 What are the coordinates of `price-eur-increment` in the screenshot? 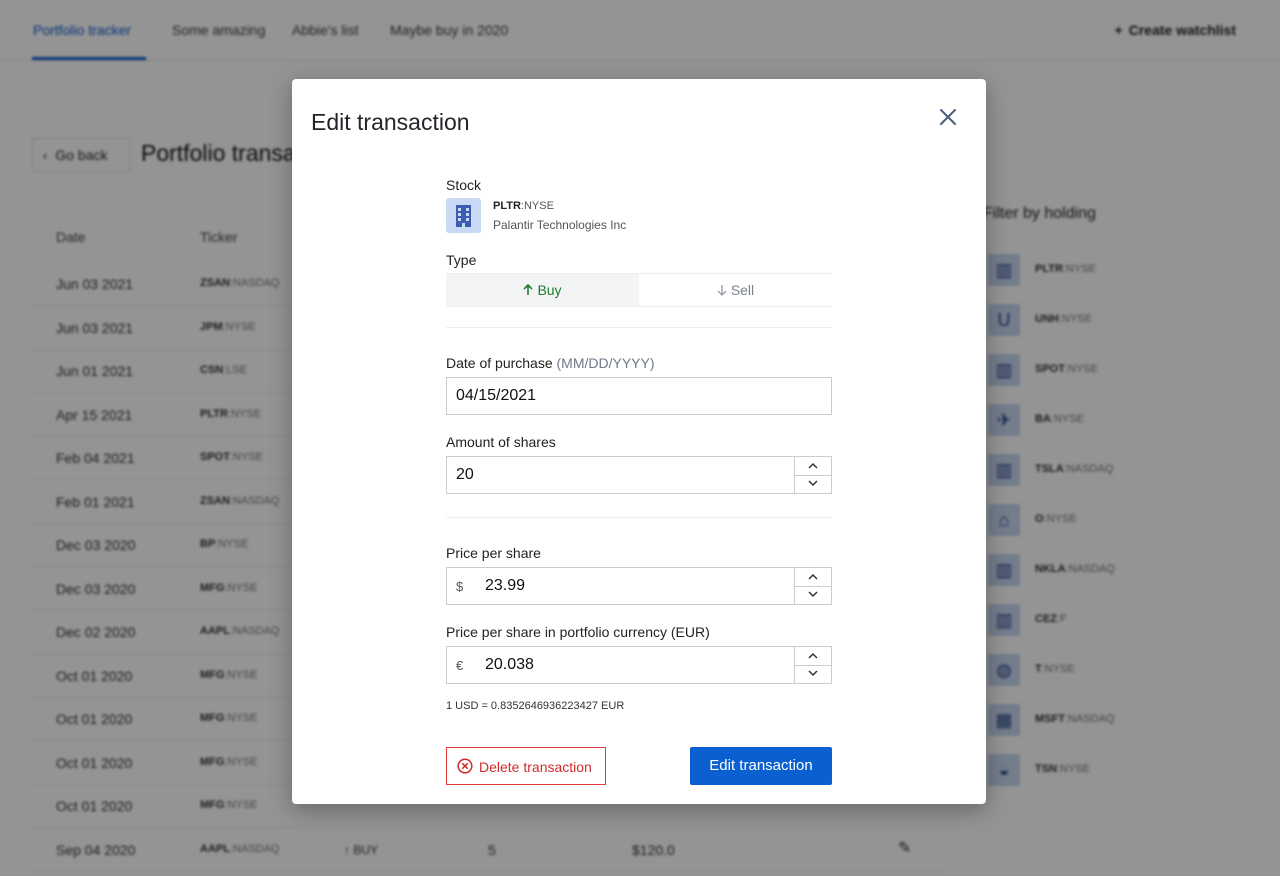 It's located at (813, 656).